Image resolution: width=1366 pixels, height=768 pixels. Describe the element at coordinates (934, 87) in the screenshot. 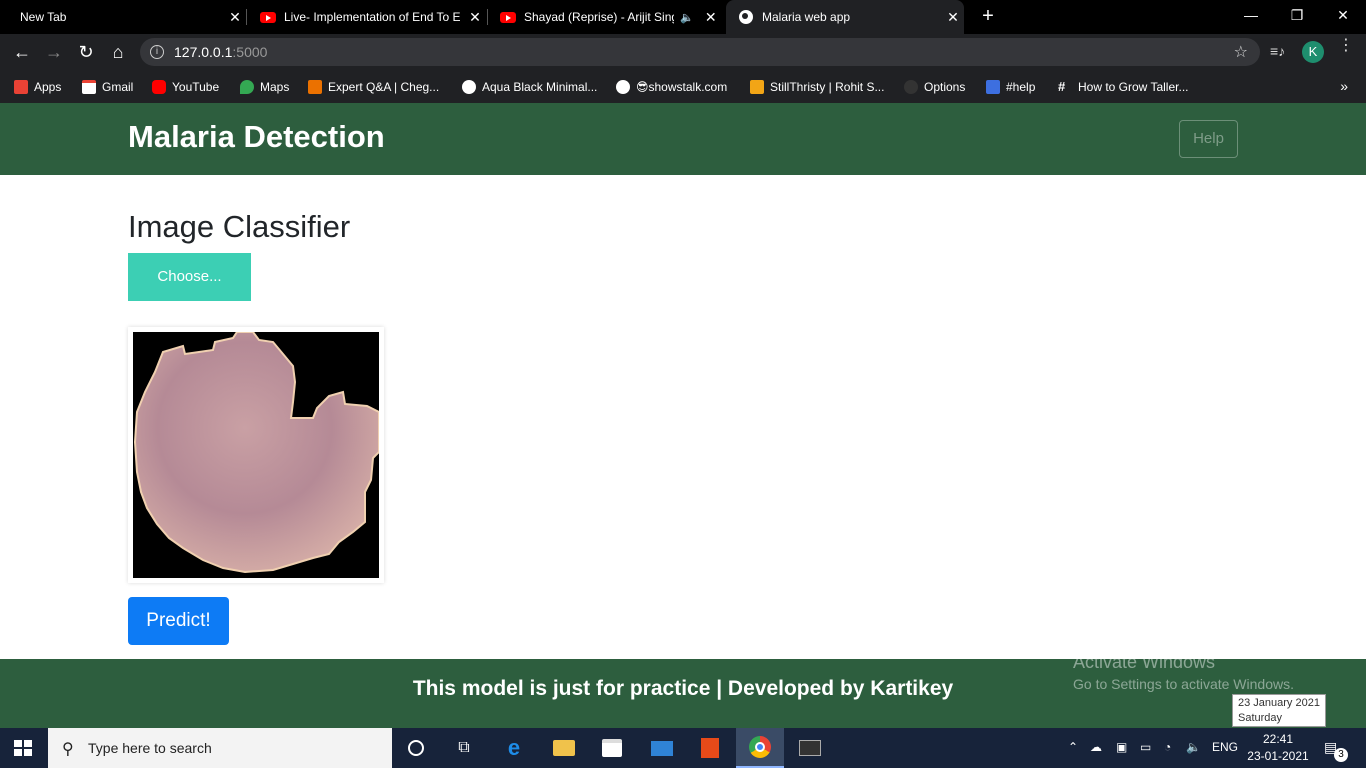

I see `bookmark-options: Options` at that location.